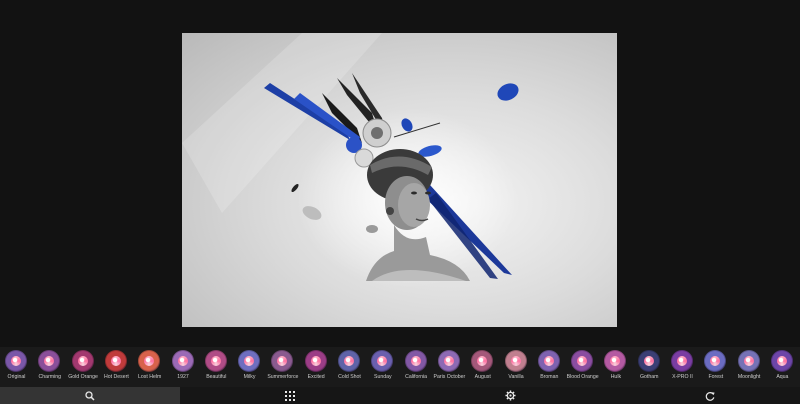 This screenshot has width=800, height=404. I want to click on filter-item: Beautiful, so click(216, 367).